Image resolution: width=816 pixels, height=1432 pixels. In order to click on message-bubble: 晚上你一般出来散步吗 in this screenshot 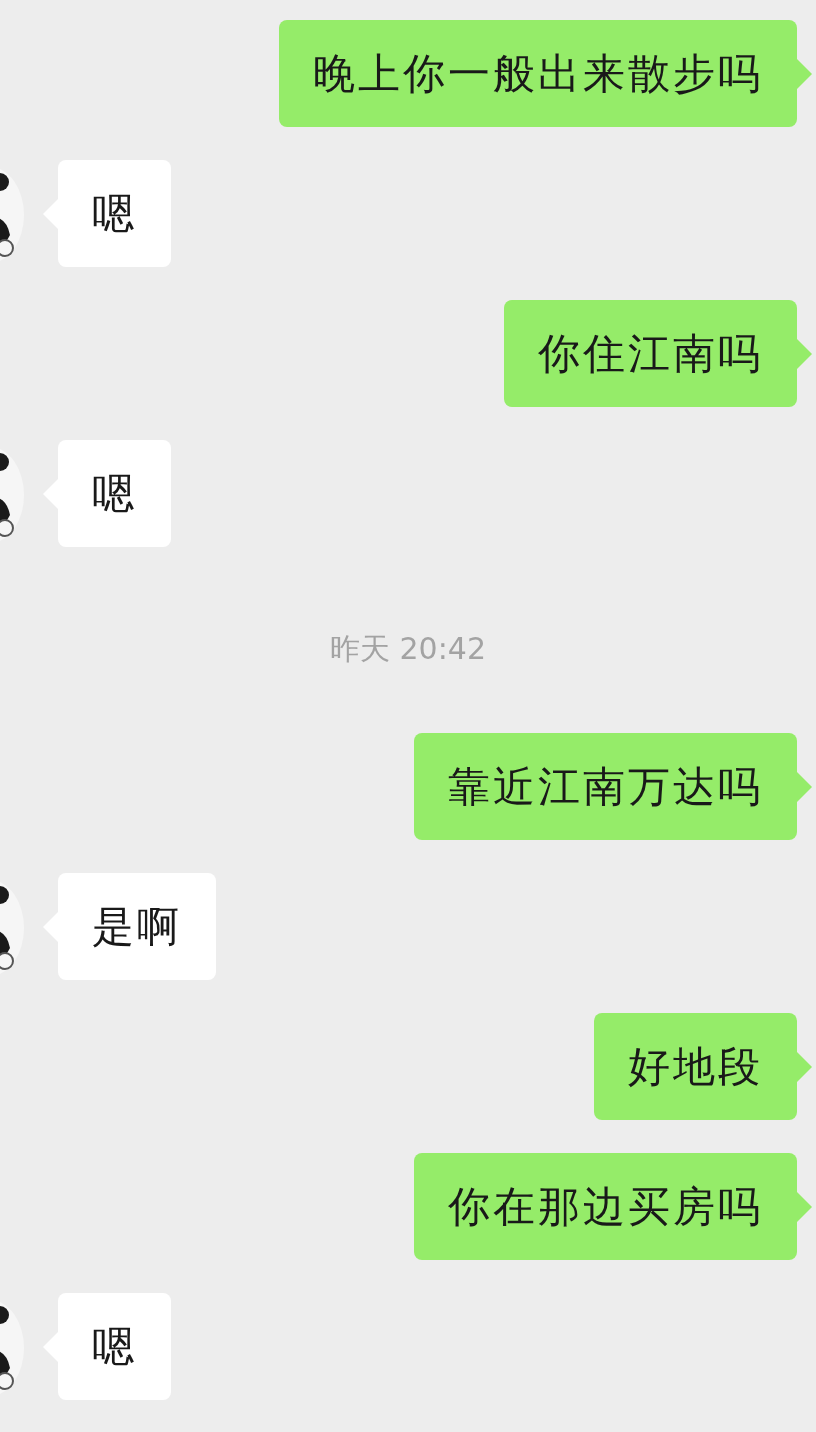, I will do `click(538, 73)`.